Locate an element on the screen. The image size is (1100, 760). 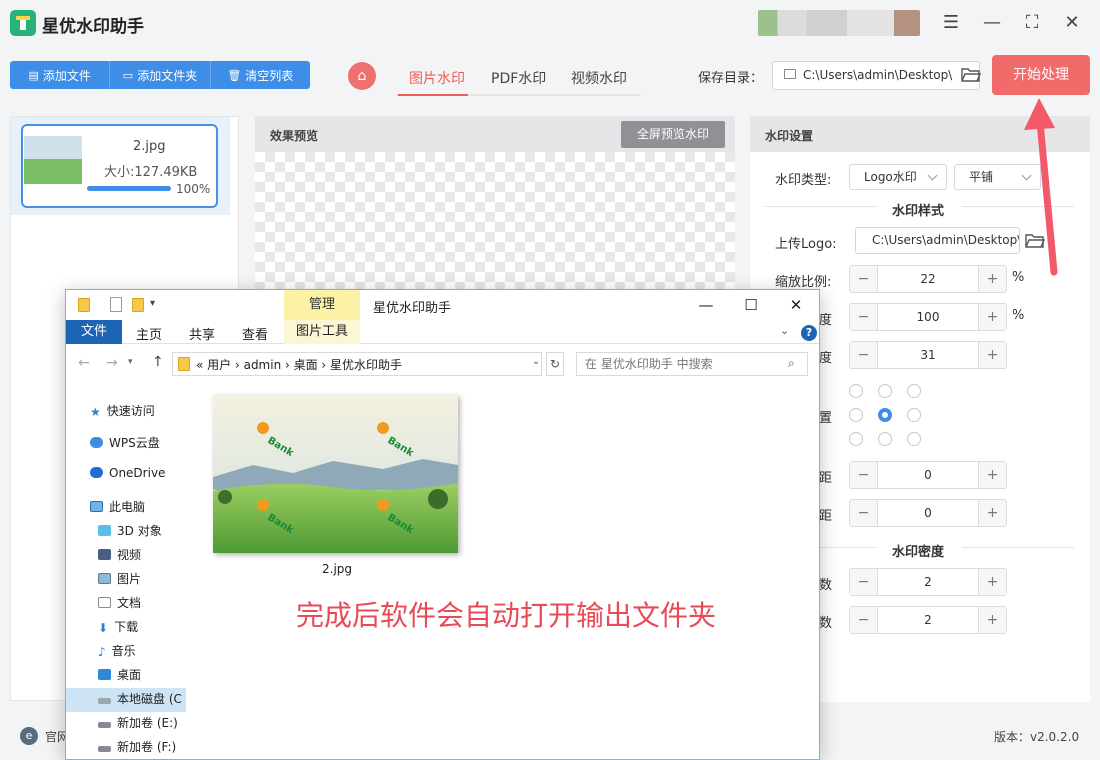
tab-pdf-watermark: PDF水印 is located at coordinates (518, 78).